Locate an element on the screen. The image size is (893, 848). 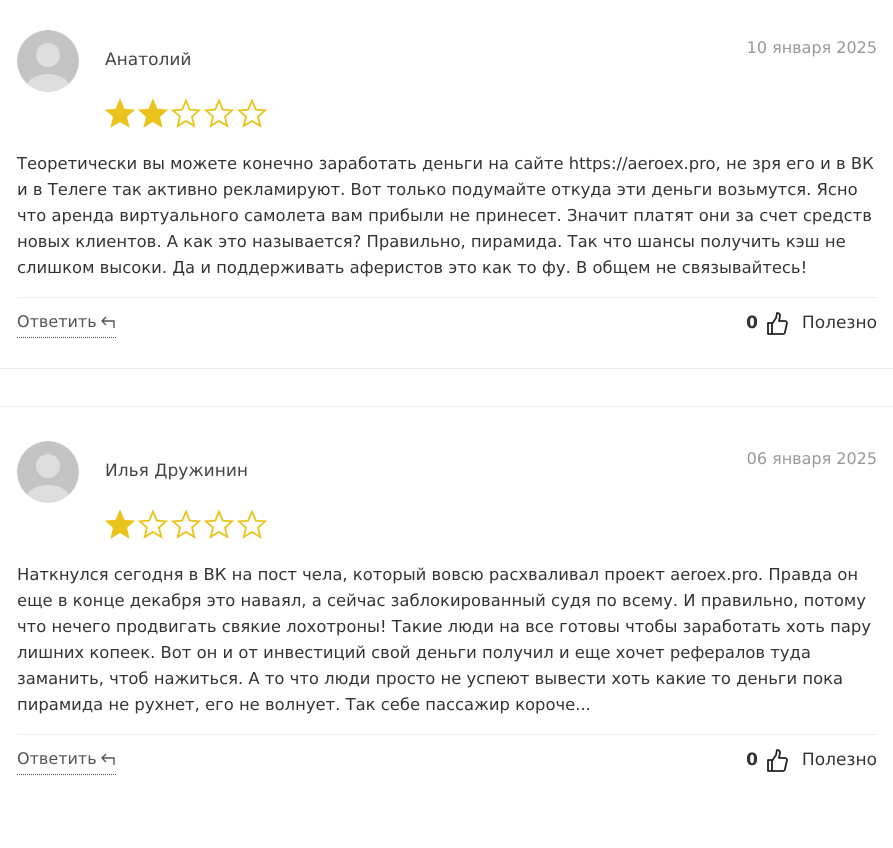
author-name: Илья Дружинин is located at coordinates (176, 471).